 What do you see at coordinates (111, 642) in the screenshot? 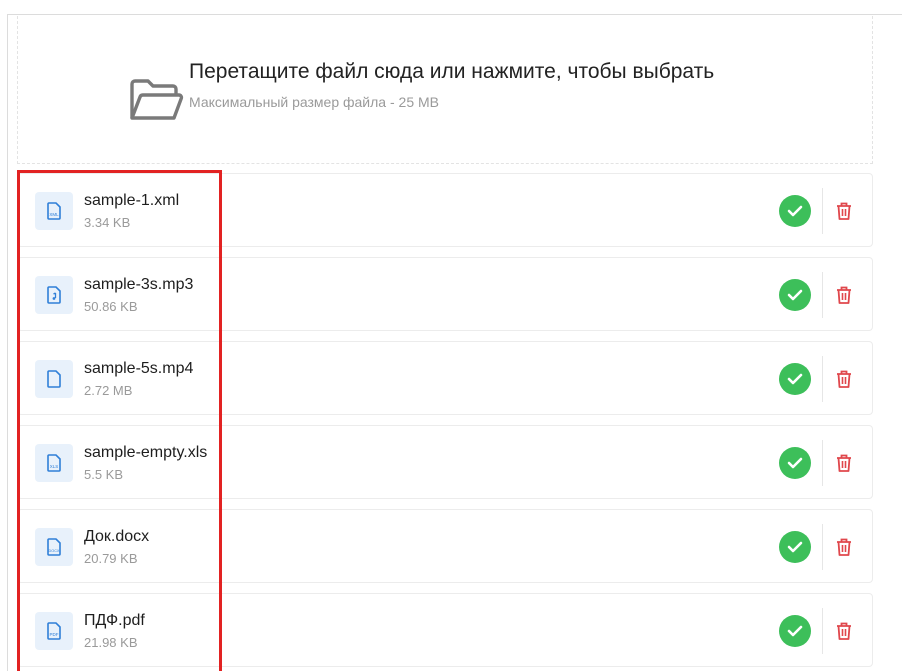
I see `file-size: 21.98 KB` at bounding box center [111, 642].